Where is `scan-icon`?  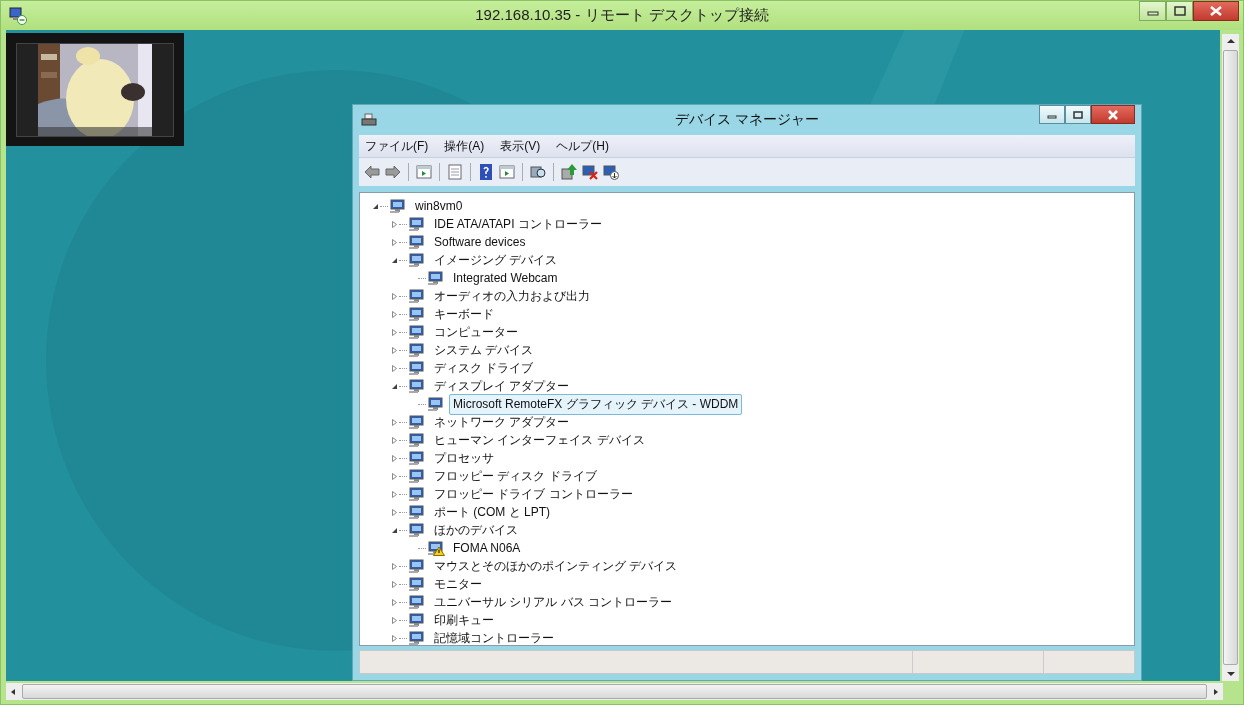 scan-icon is located at coordinates (538, 172).